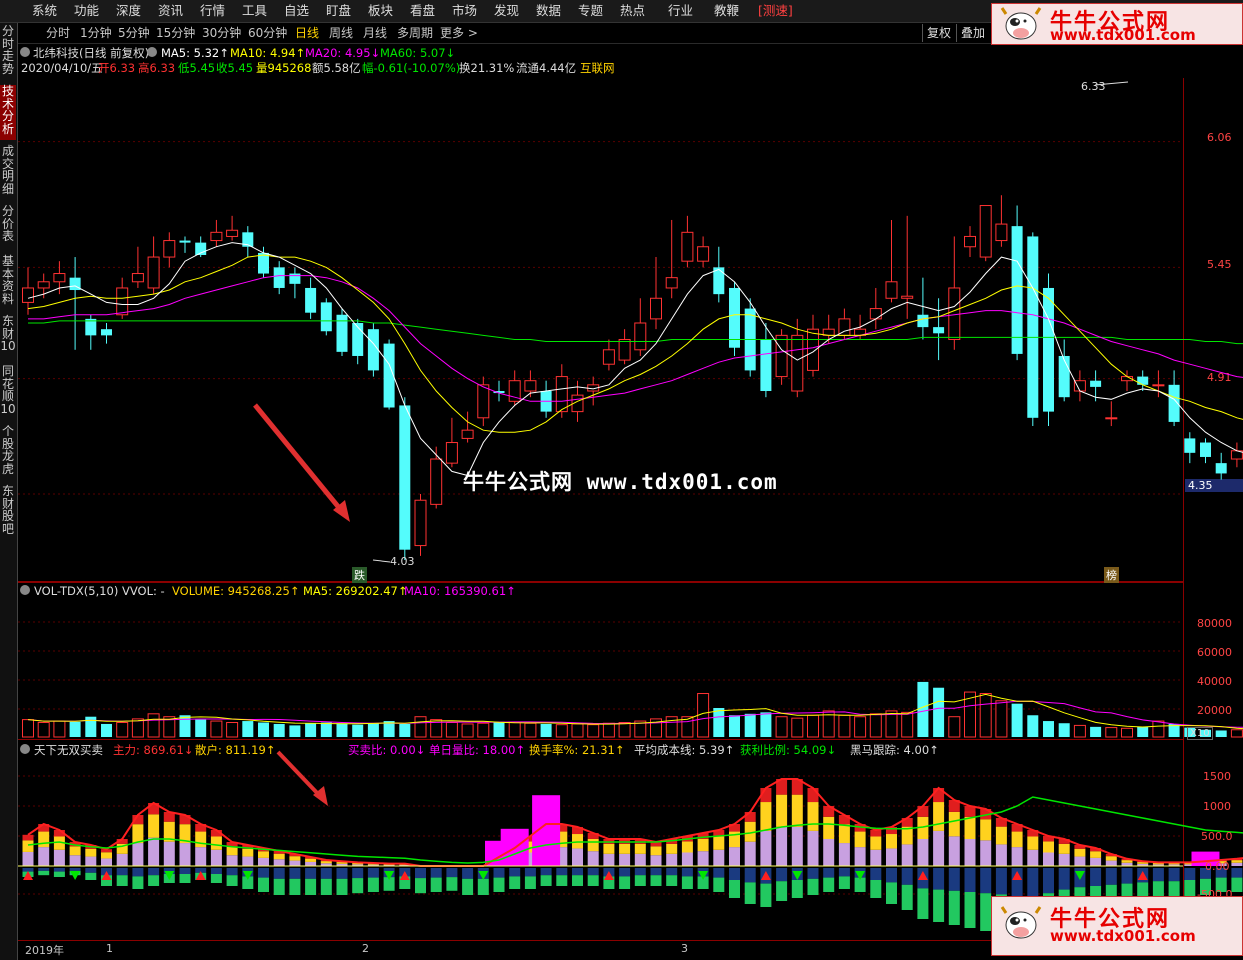  I want to click on quote-low: 低5.45, so click(197, 68).